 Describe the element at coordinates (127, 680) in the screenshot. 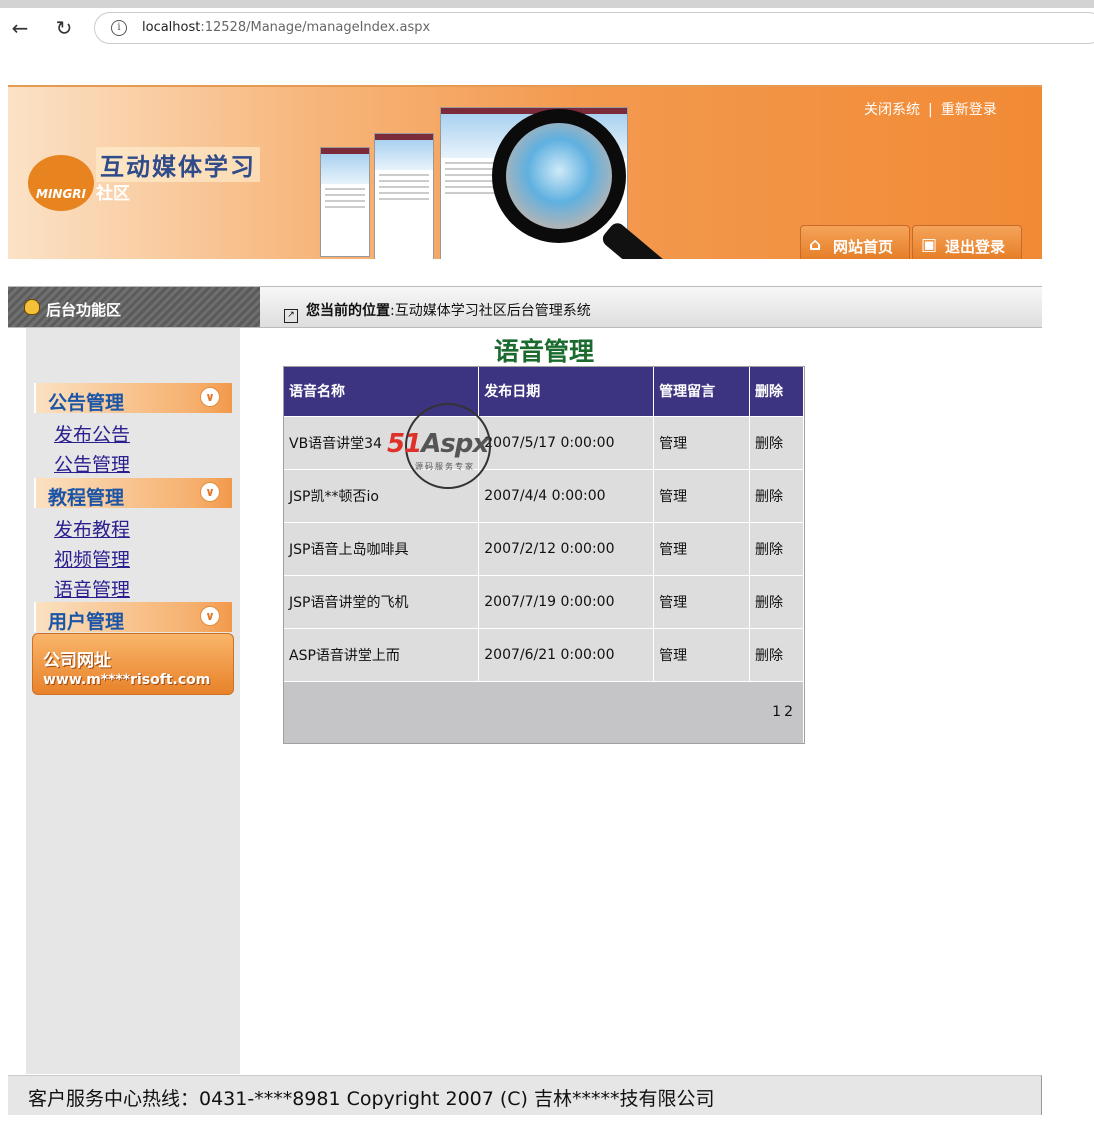

I see `company-url: www.m****risoft.com` at that location.